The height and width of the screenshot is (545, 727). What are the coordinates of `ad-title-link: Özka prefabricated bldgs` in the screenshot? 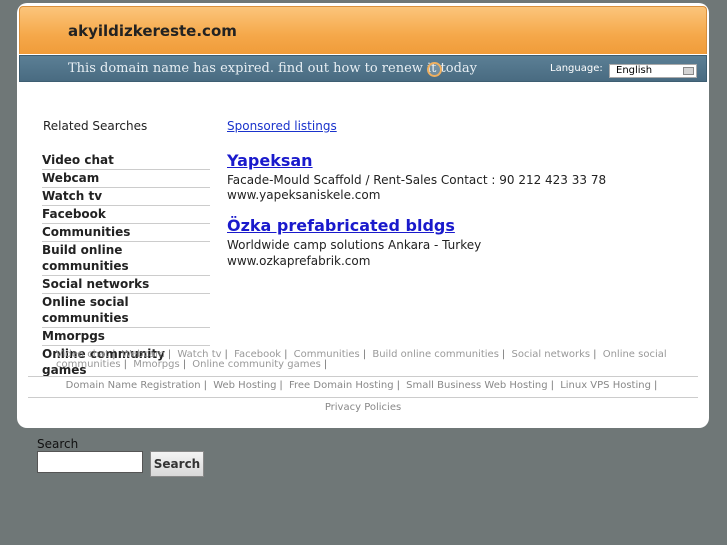 It's located at (341, 225).